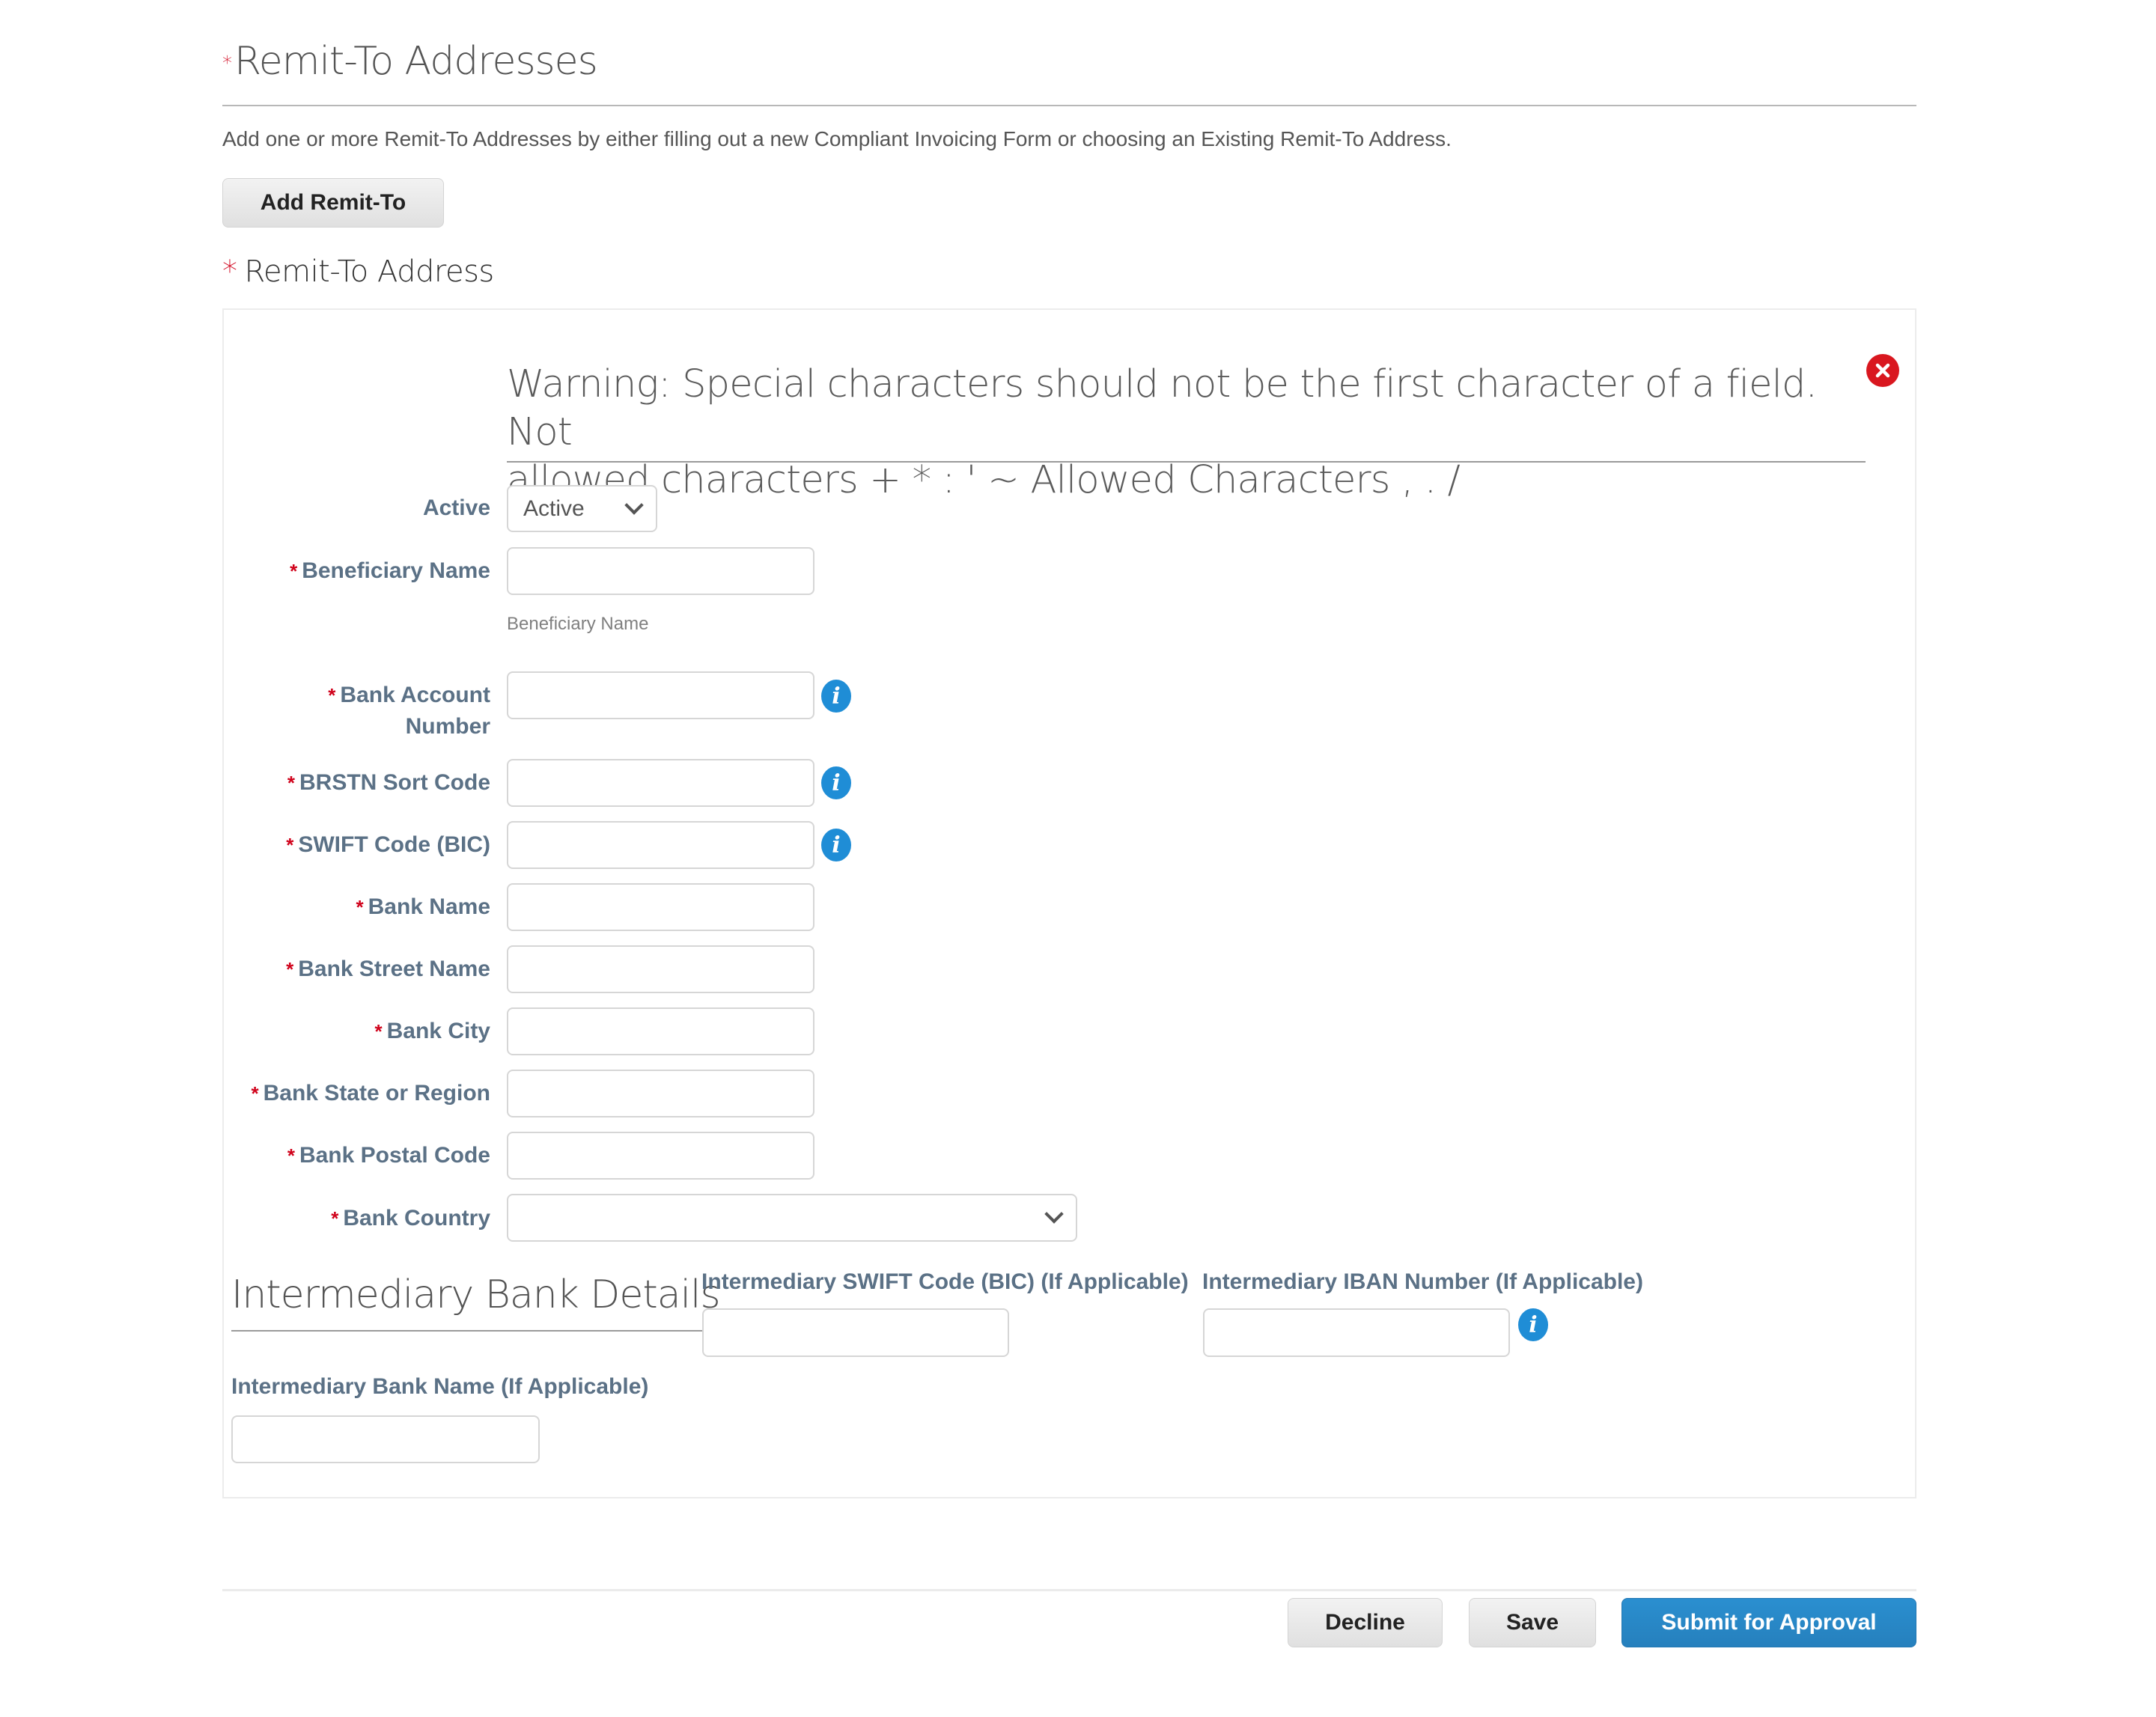  Describe the element at coordinates (660, 969) in the screenshot. I see `bank-street-name-input` at that location.